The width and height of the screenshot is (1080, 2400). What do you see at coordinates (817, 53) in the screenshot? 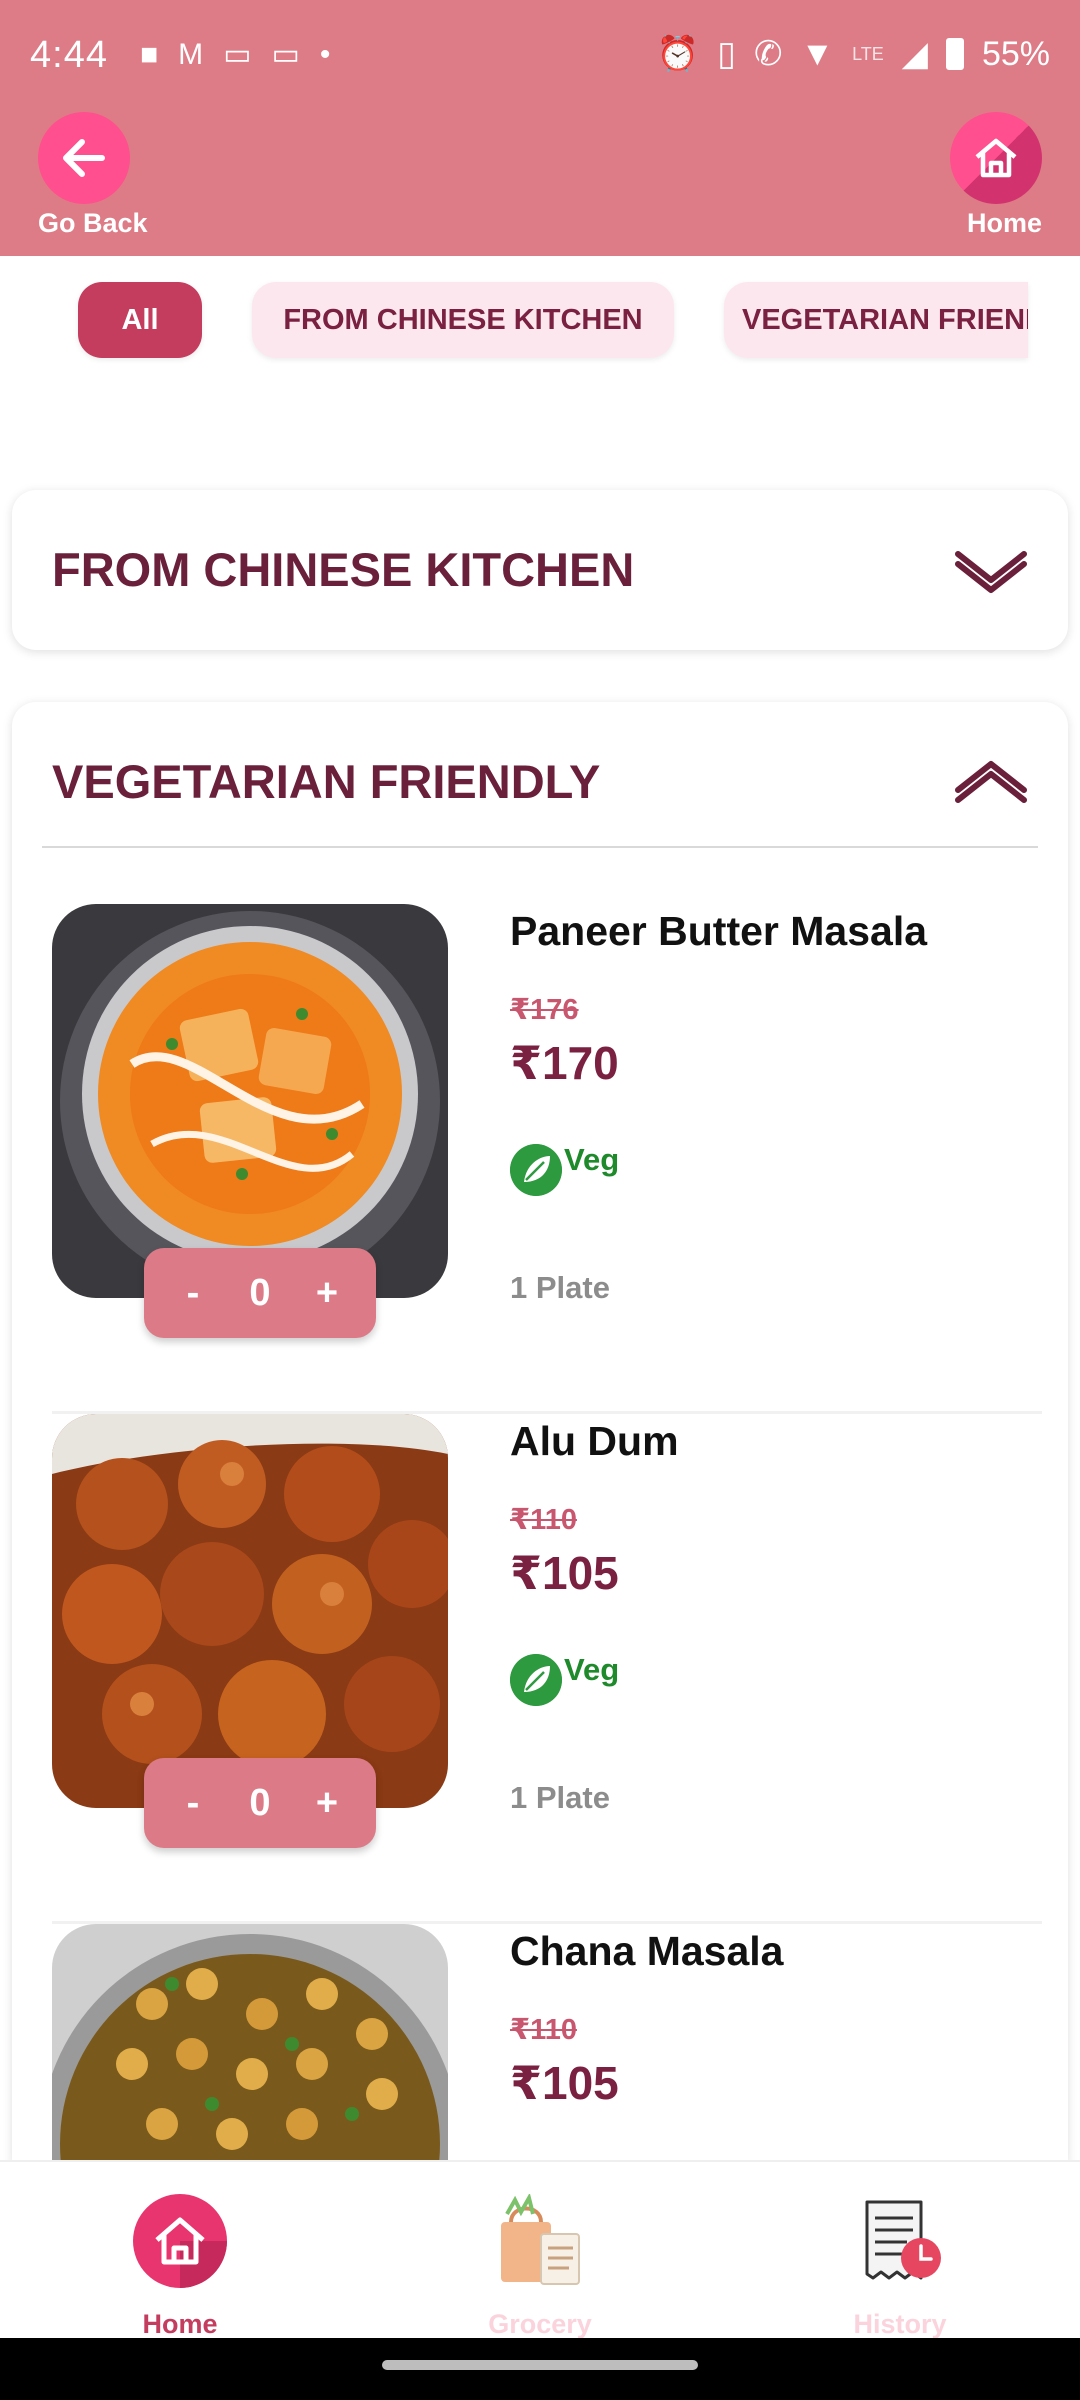
I see `wifi-icon: ▼` at bounding box center [817, 53].